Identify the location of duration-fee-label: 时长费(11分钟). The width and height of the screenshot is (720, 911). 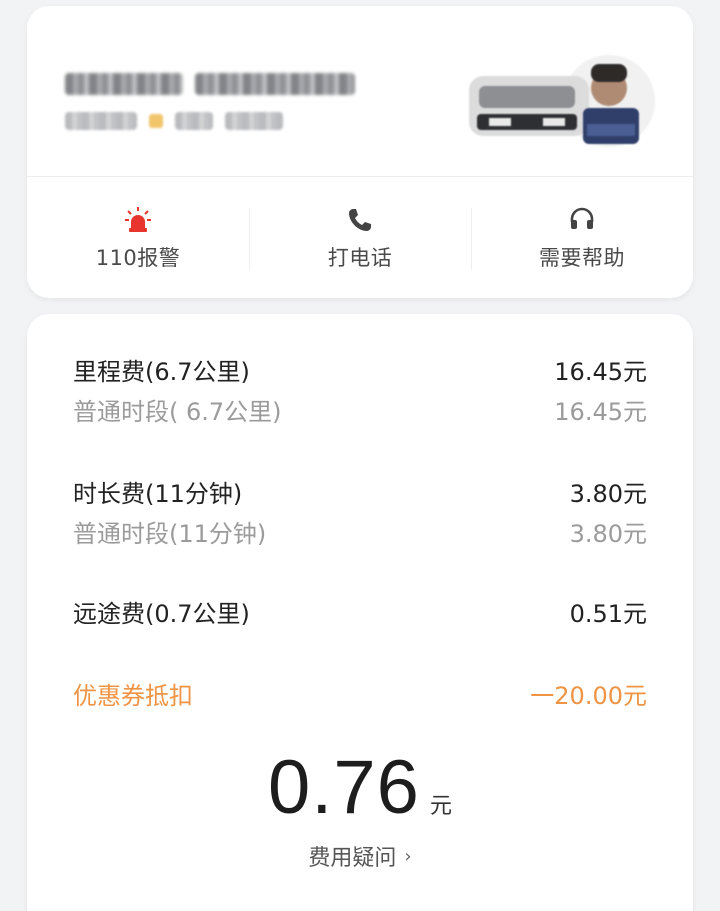
(158, 494).